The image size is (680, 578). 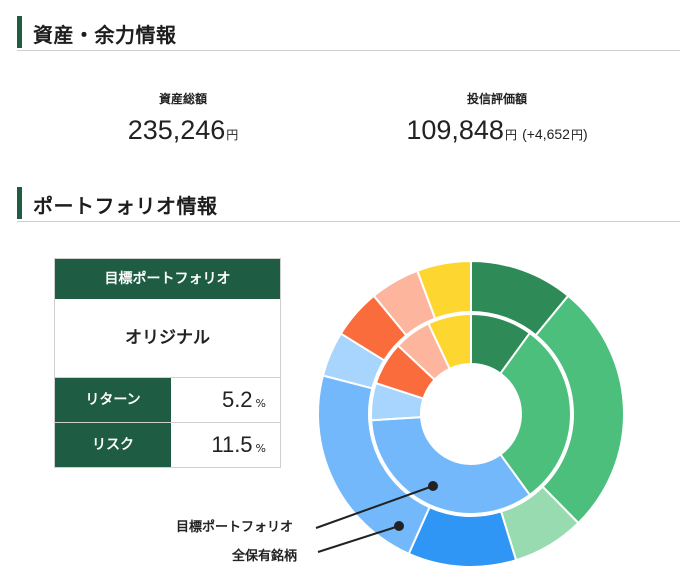 I want to click on return-unit: %, so click(x=260, y=403).